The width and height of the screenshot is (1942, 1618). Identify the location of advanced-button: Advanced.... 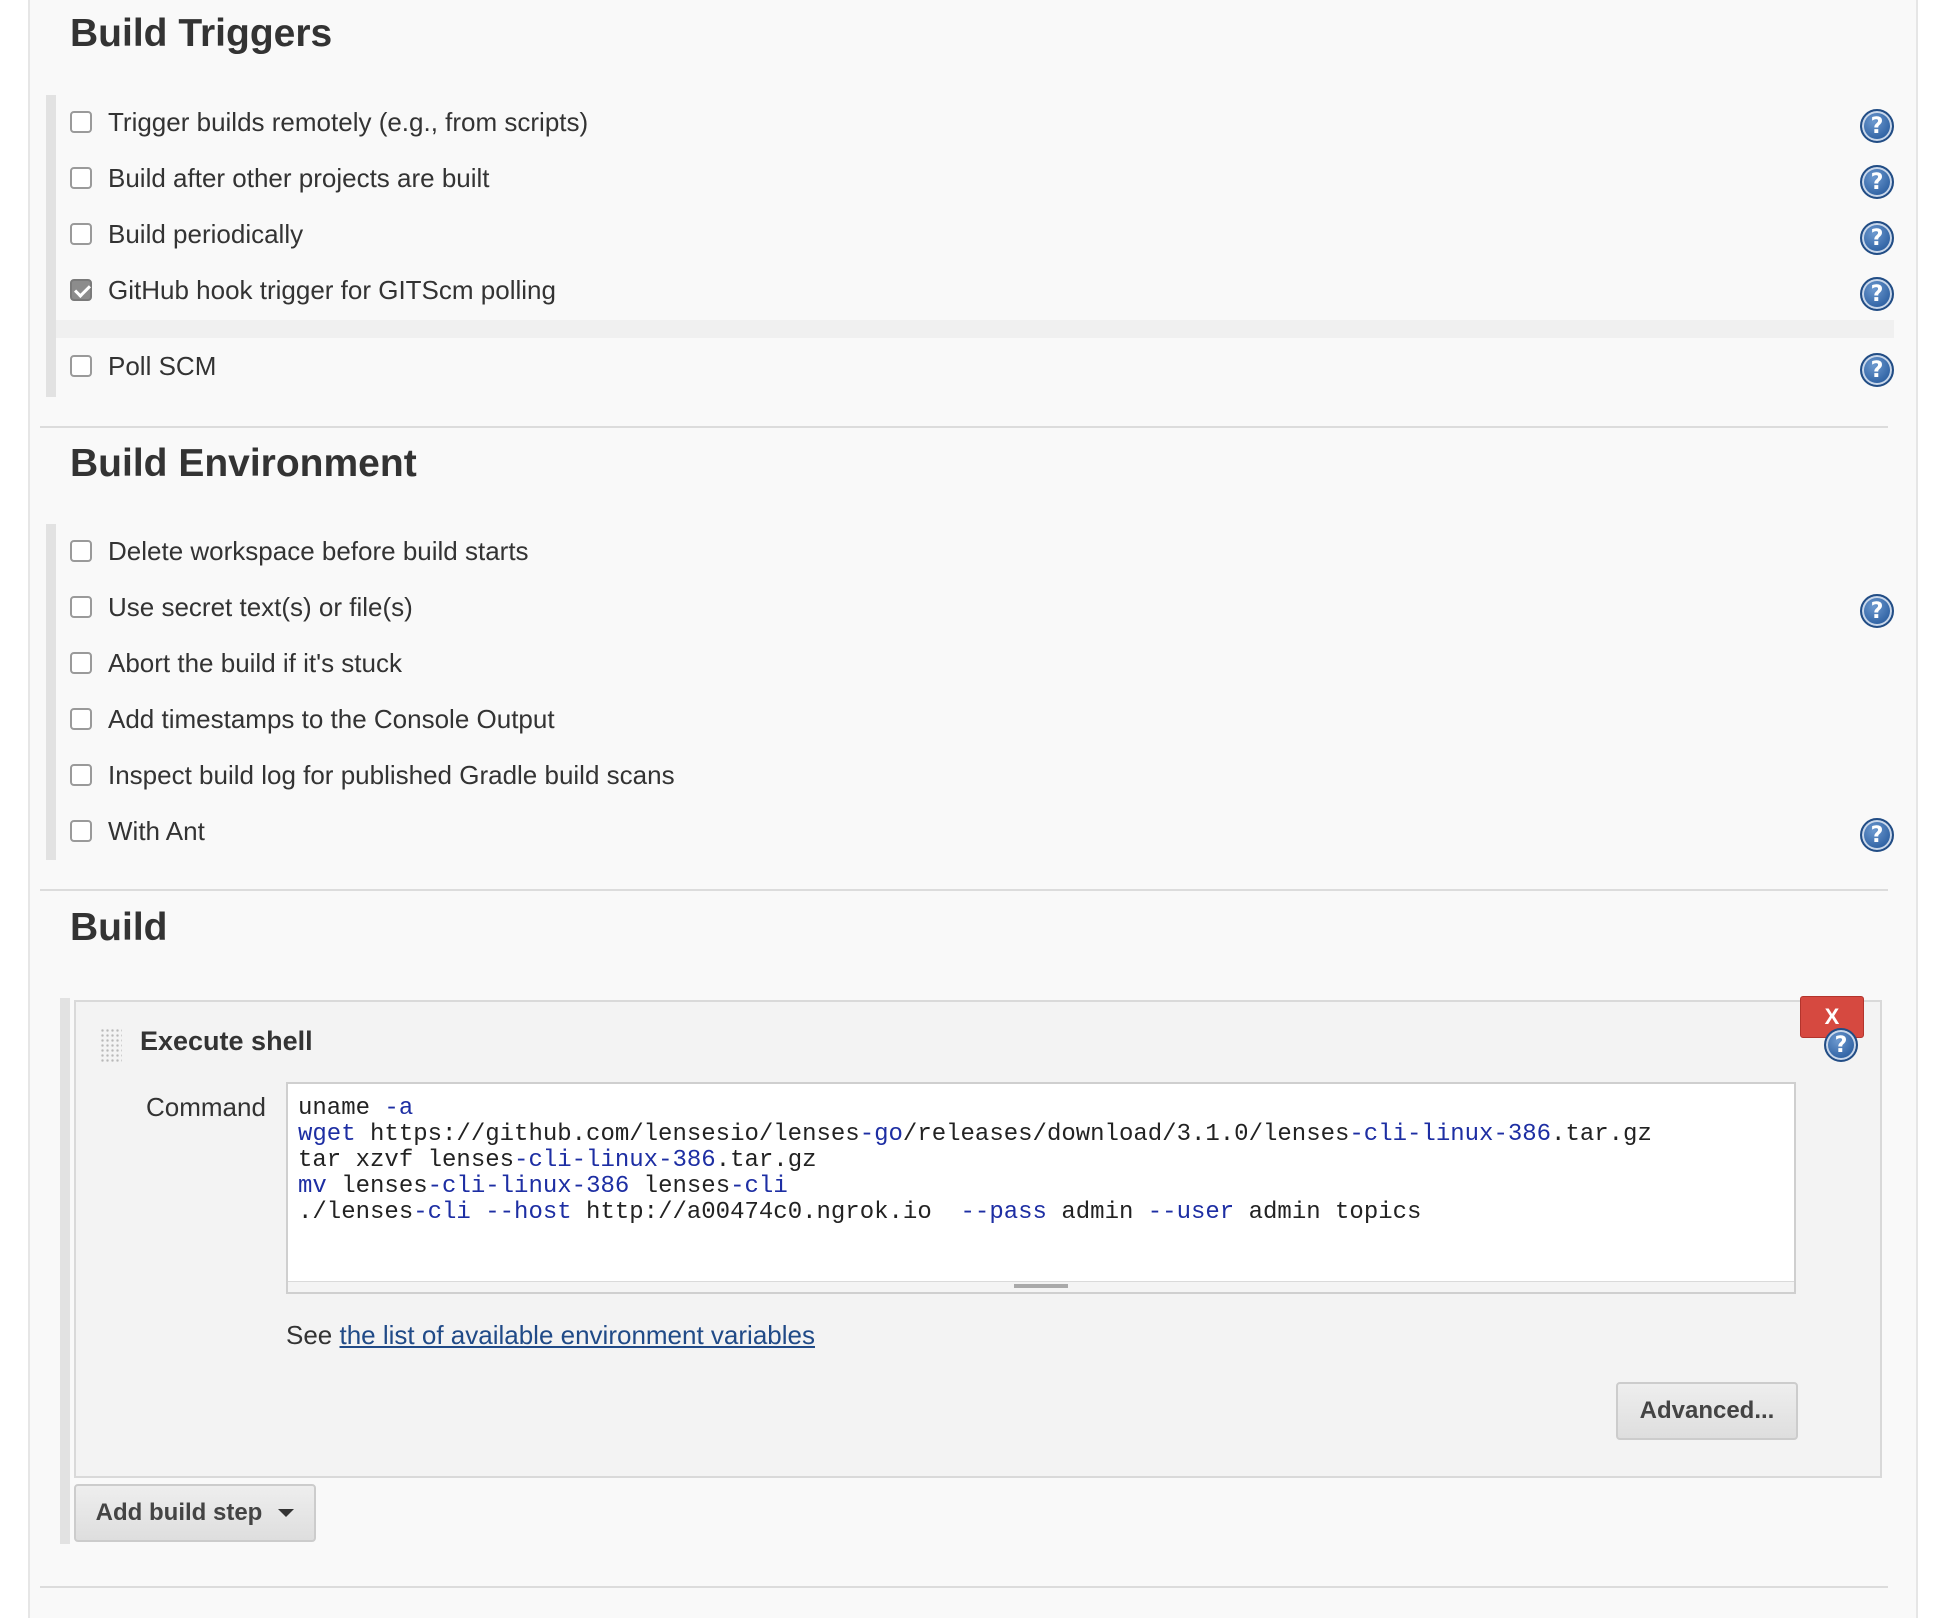
(1707, 1411).